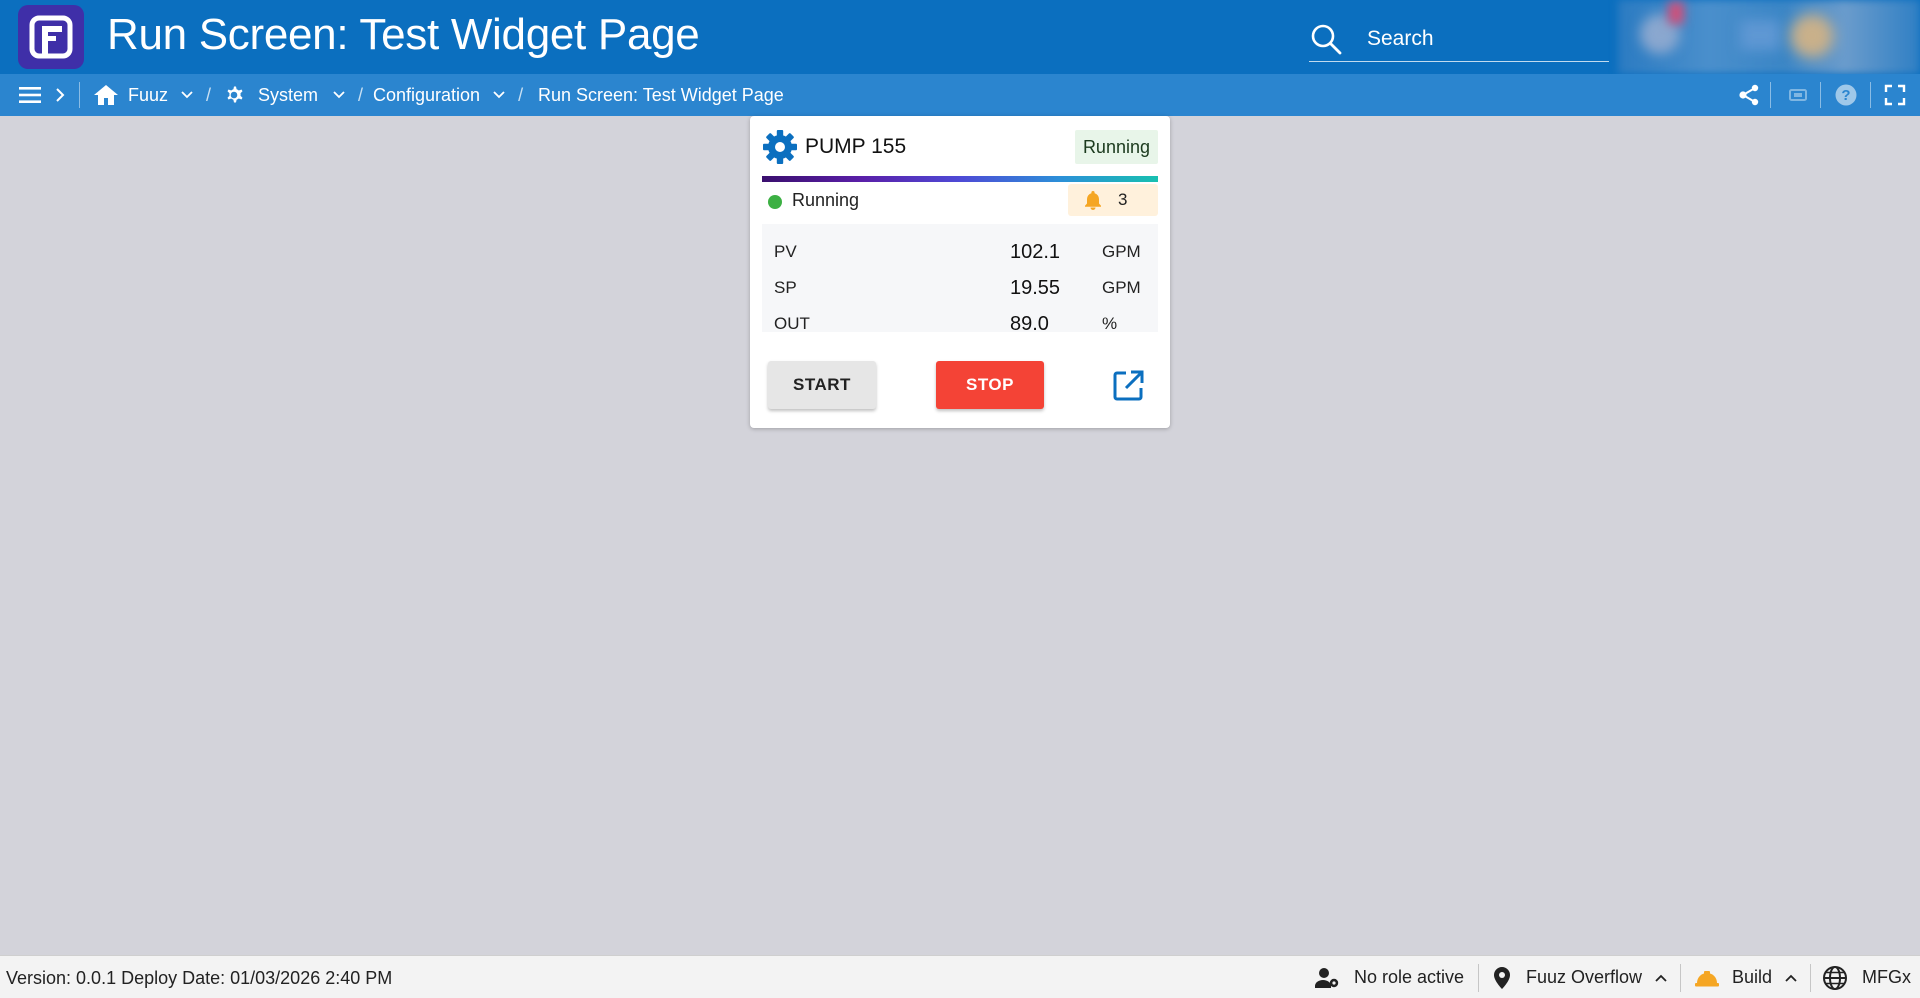 This screenshot has width=1920, height=998. I want to click on widget-header: PUMP 155 Running, so click(960, 147).